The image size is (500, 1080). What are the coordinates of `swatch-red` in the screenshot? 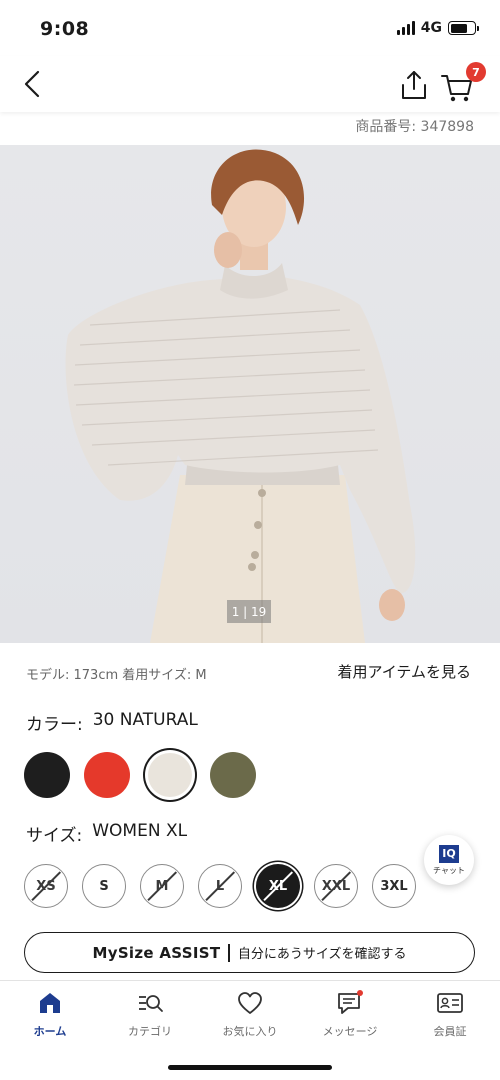 It's located at (107, 775).